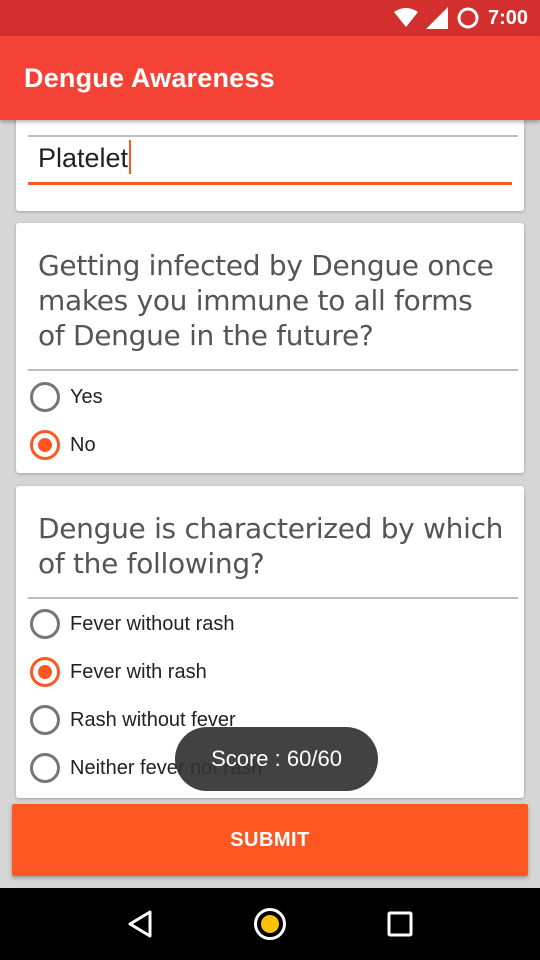 This screenshot has height=960, width=540. Describe the element at coordinates (140, 924) in the screenshot. I see `back-icon` at that location.